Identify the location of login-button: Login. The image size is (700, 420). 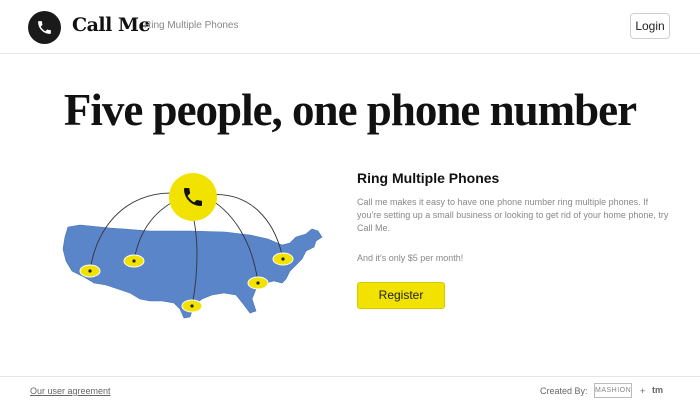
(650, 26).